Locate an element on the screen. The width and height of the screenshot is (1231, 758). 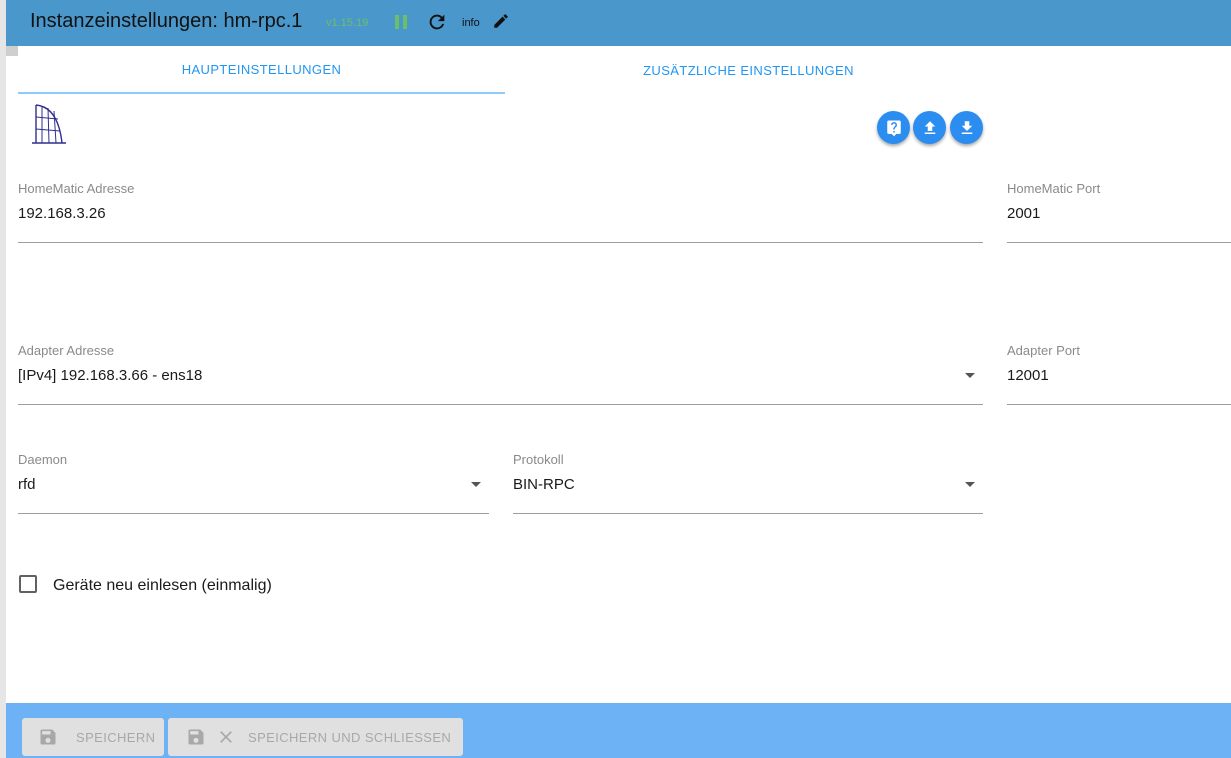
window-left-edge is located at coordinates (3, 379).